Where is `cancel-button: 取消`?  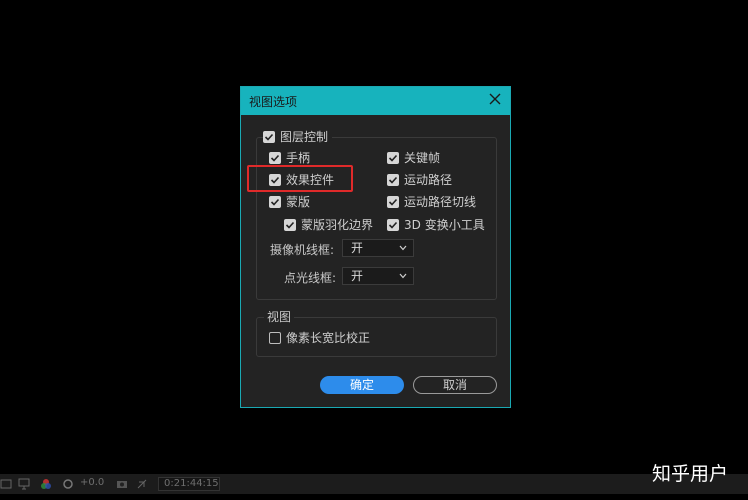
cancel-button: 取消 is located at coordinates (455, 385).